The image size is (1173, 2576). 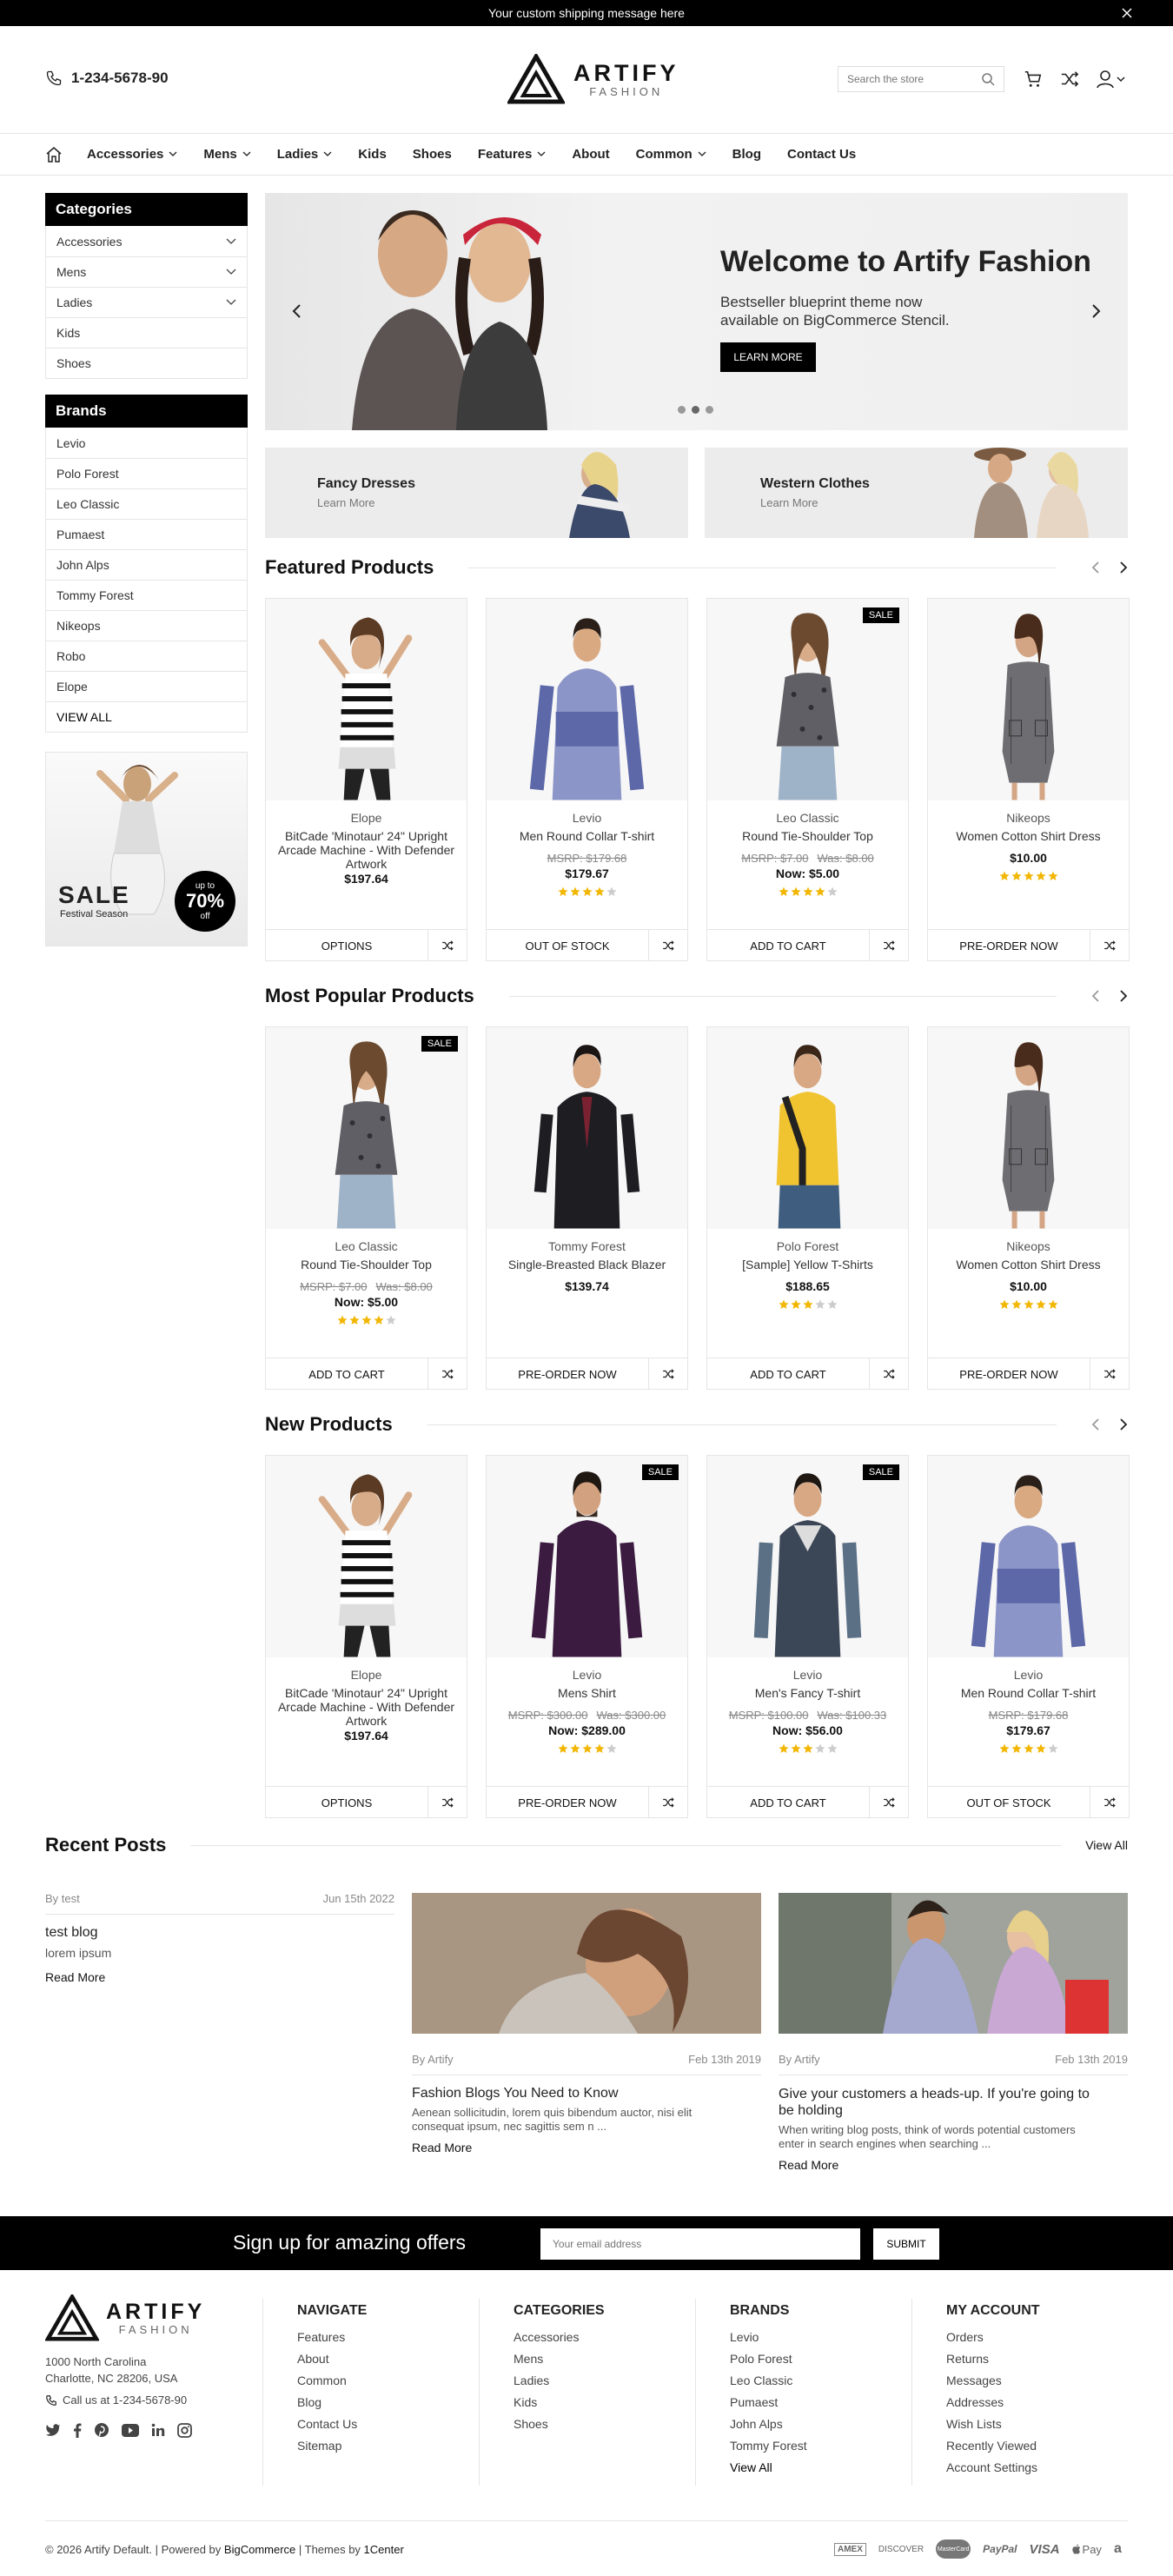 I want to click on twitter-icon, so click(x=53, y=2430).